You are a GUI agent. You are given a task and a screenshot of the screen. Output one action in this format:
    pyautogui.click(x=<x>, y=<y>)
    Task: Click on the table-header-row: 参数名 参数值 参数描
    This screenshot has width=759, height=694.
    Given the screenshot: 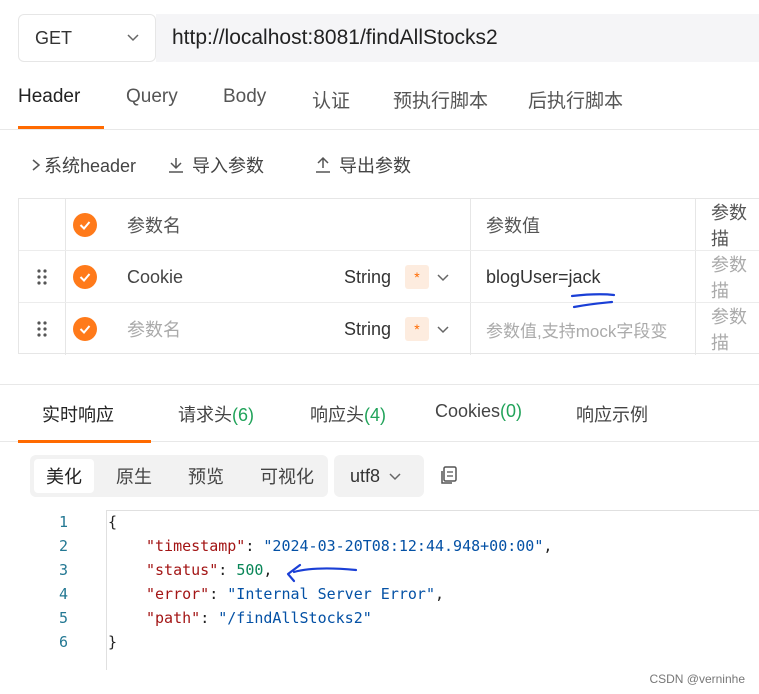 What is the action you would take?
    pyautogui.click(x=389, y=225)
    